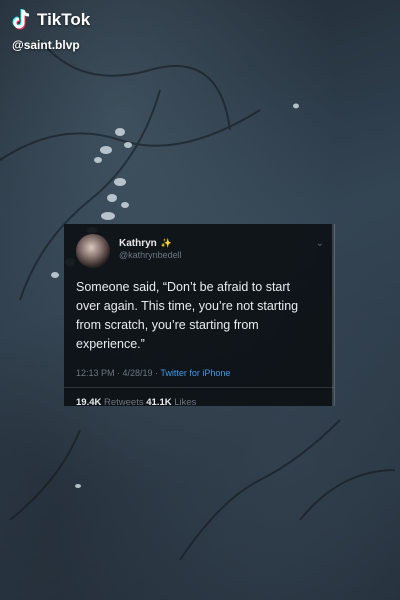 The image size is (400, 600). What do you see at coordinates (159, 402) in the screenshot?
I see `like-count: 41.1K` at bounding box center [159, 402].